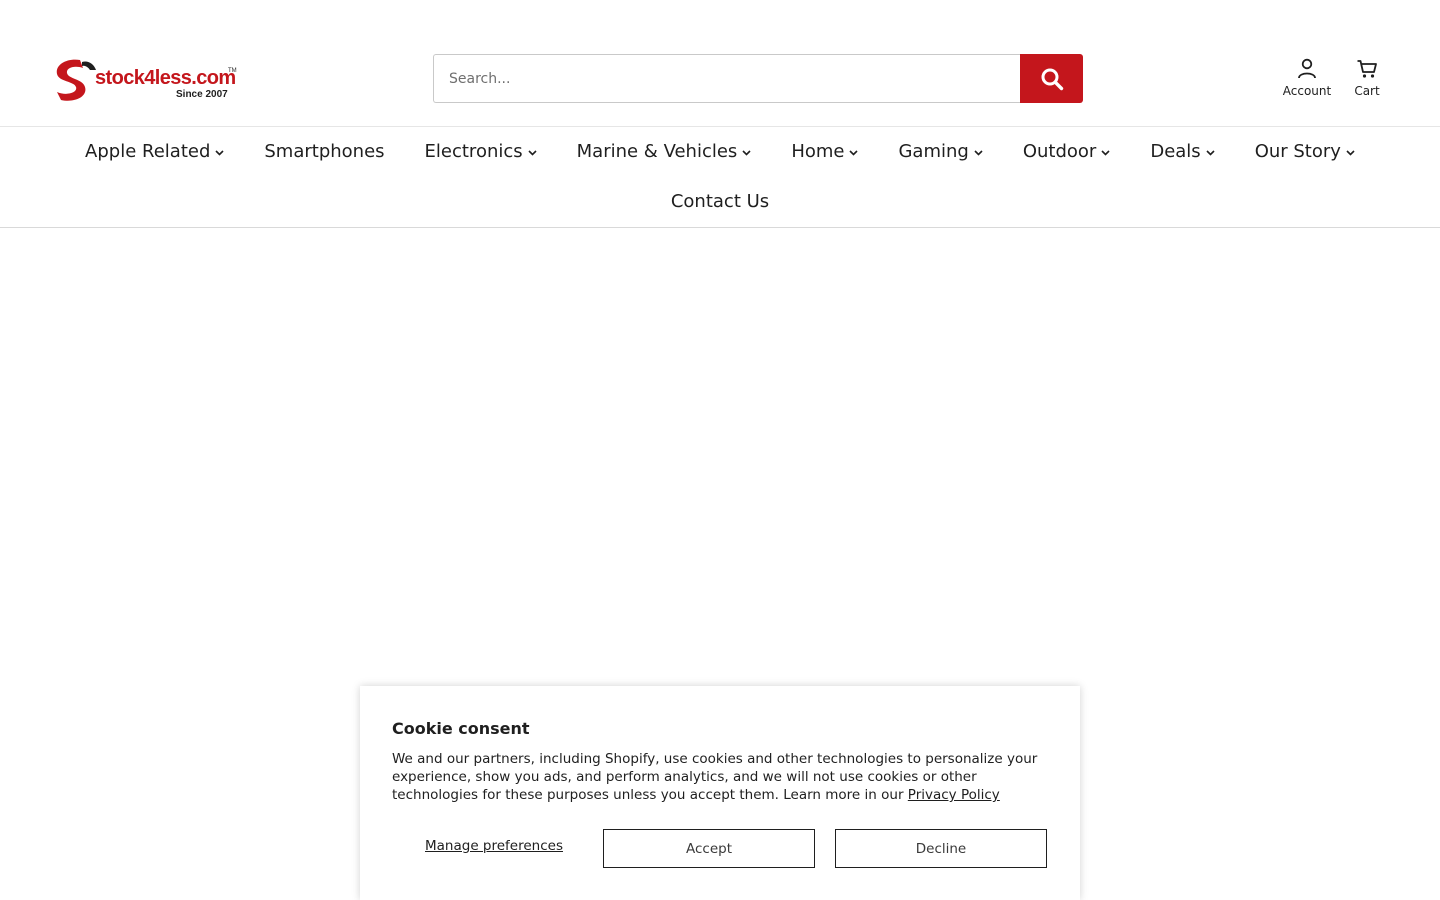 Image resolution: width=1440 pixels, height=900 pixels. I want to click on nav-item-our-story: Our Story, so click(1305, 152).